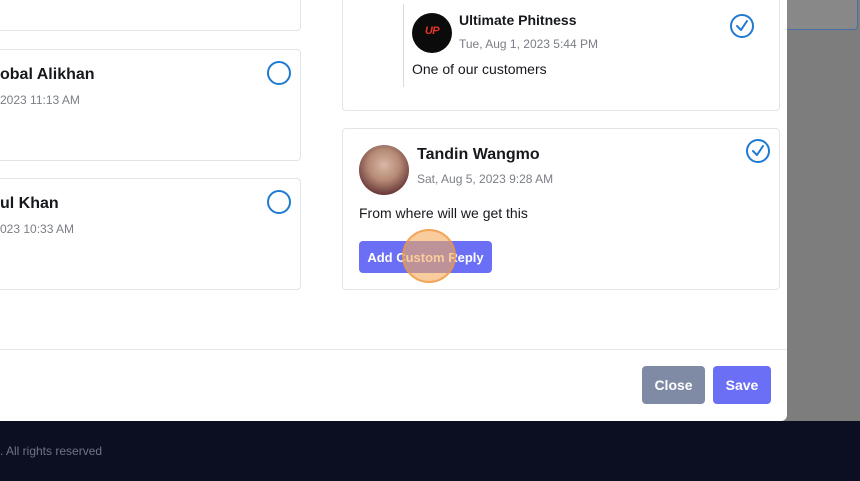 This screenshot has width=860, height=481. Describe the element at coordinates (40, 100) in the screenshot. I see `comment-date: 2023 11:13 AM` at that location.